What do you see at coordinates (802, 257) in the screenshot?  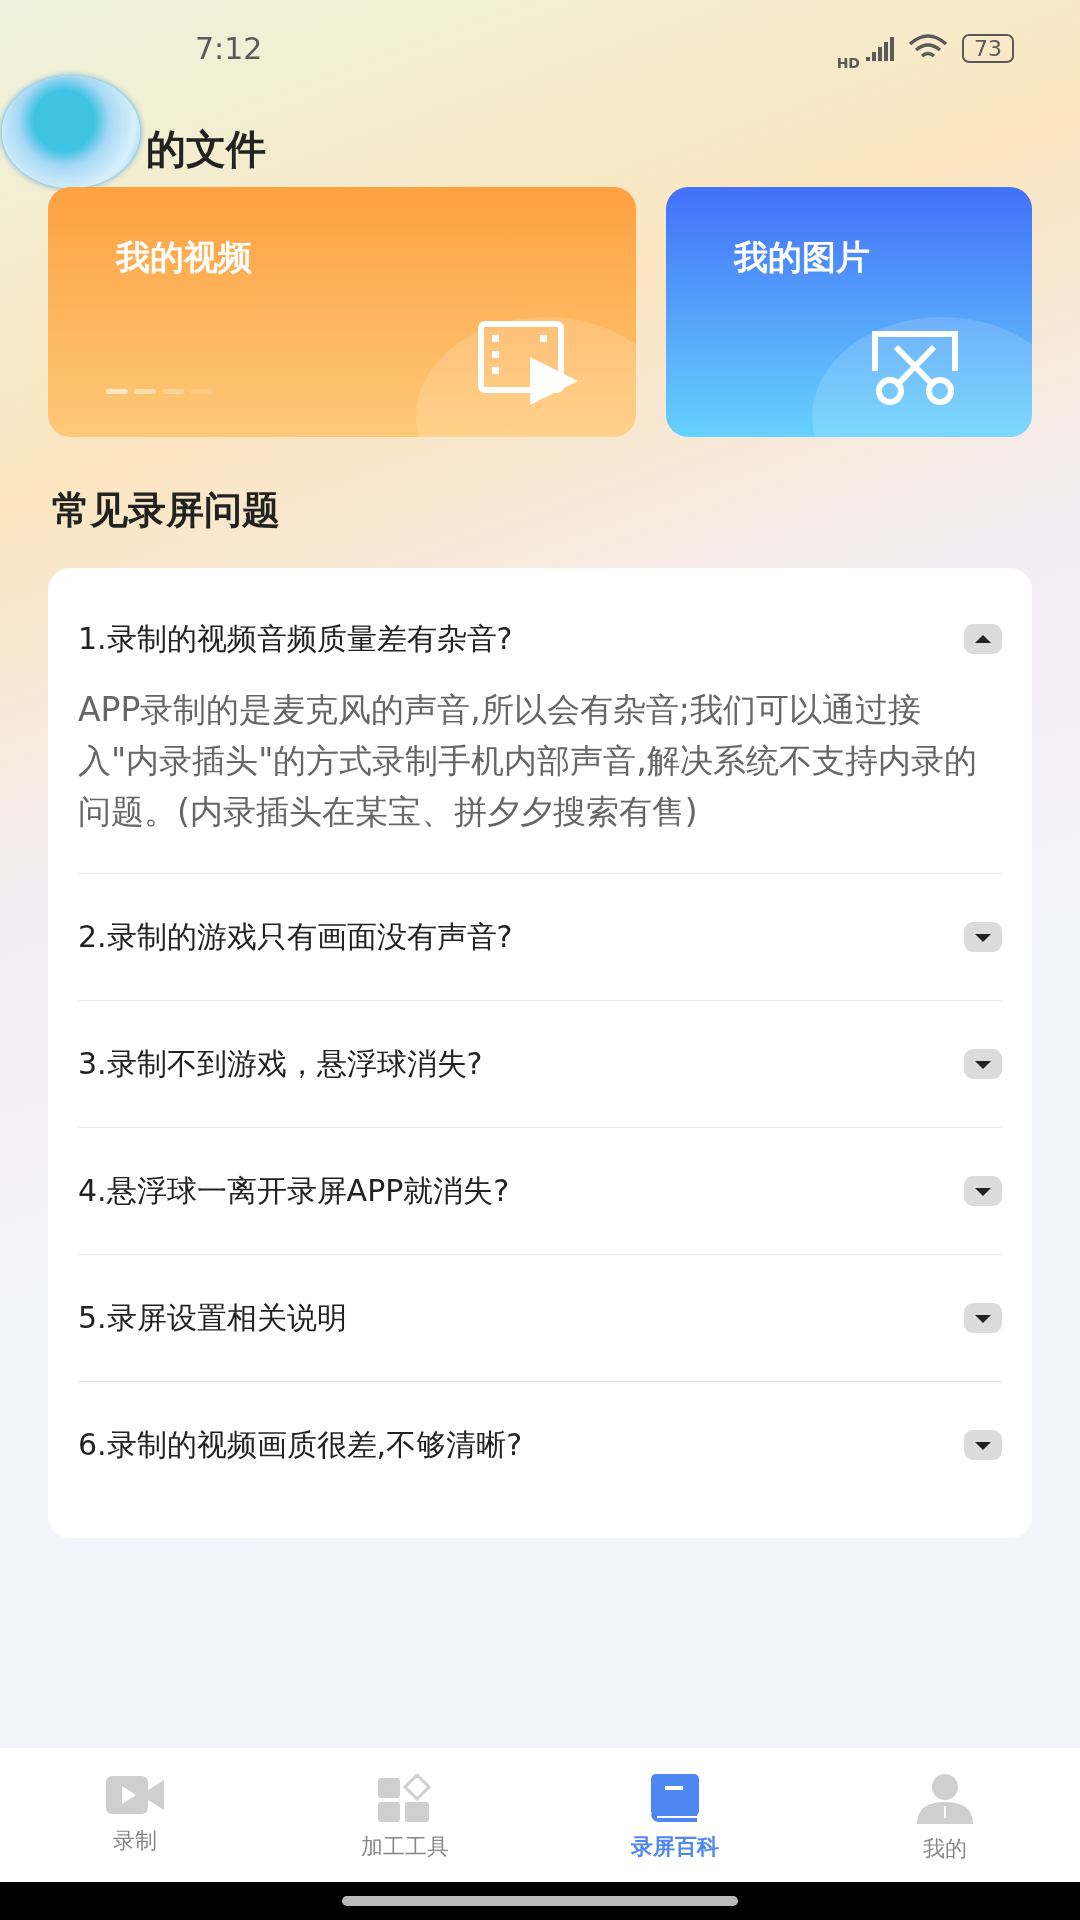 I see `card-title: 我的图片` at bounding box center [802, 257].